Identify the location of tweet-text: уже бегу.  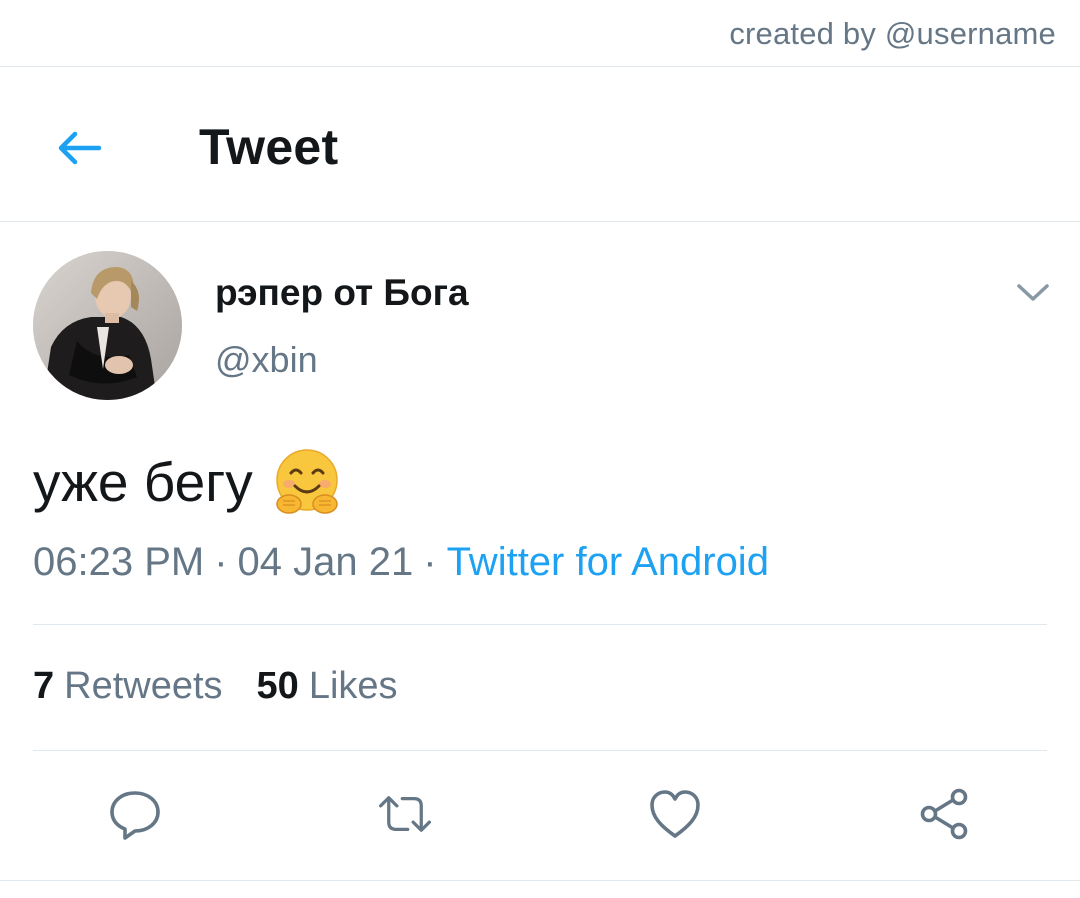
(188, 482).